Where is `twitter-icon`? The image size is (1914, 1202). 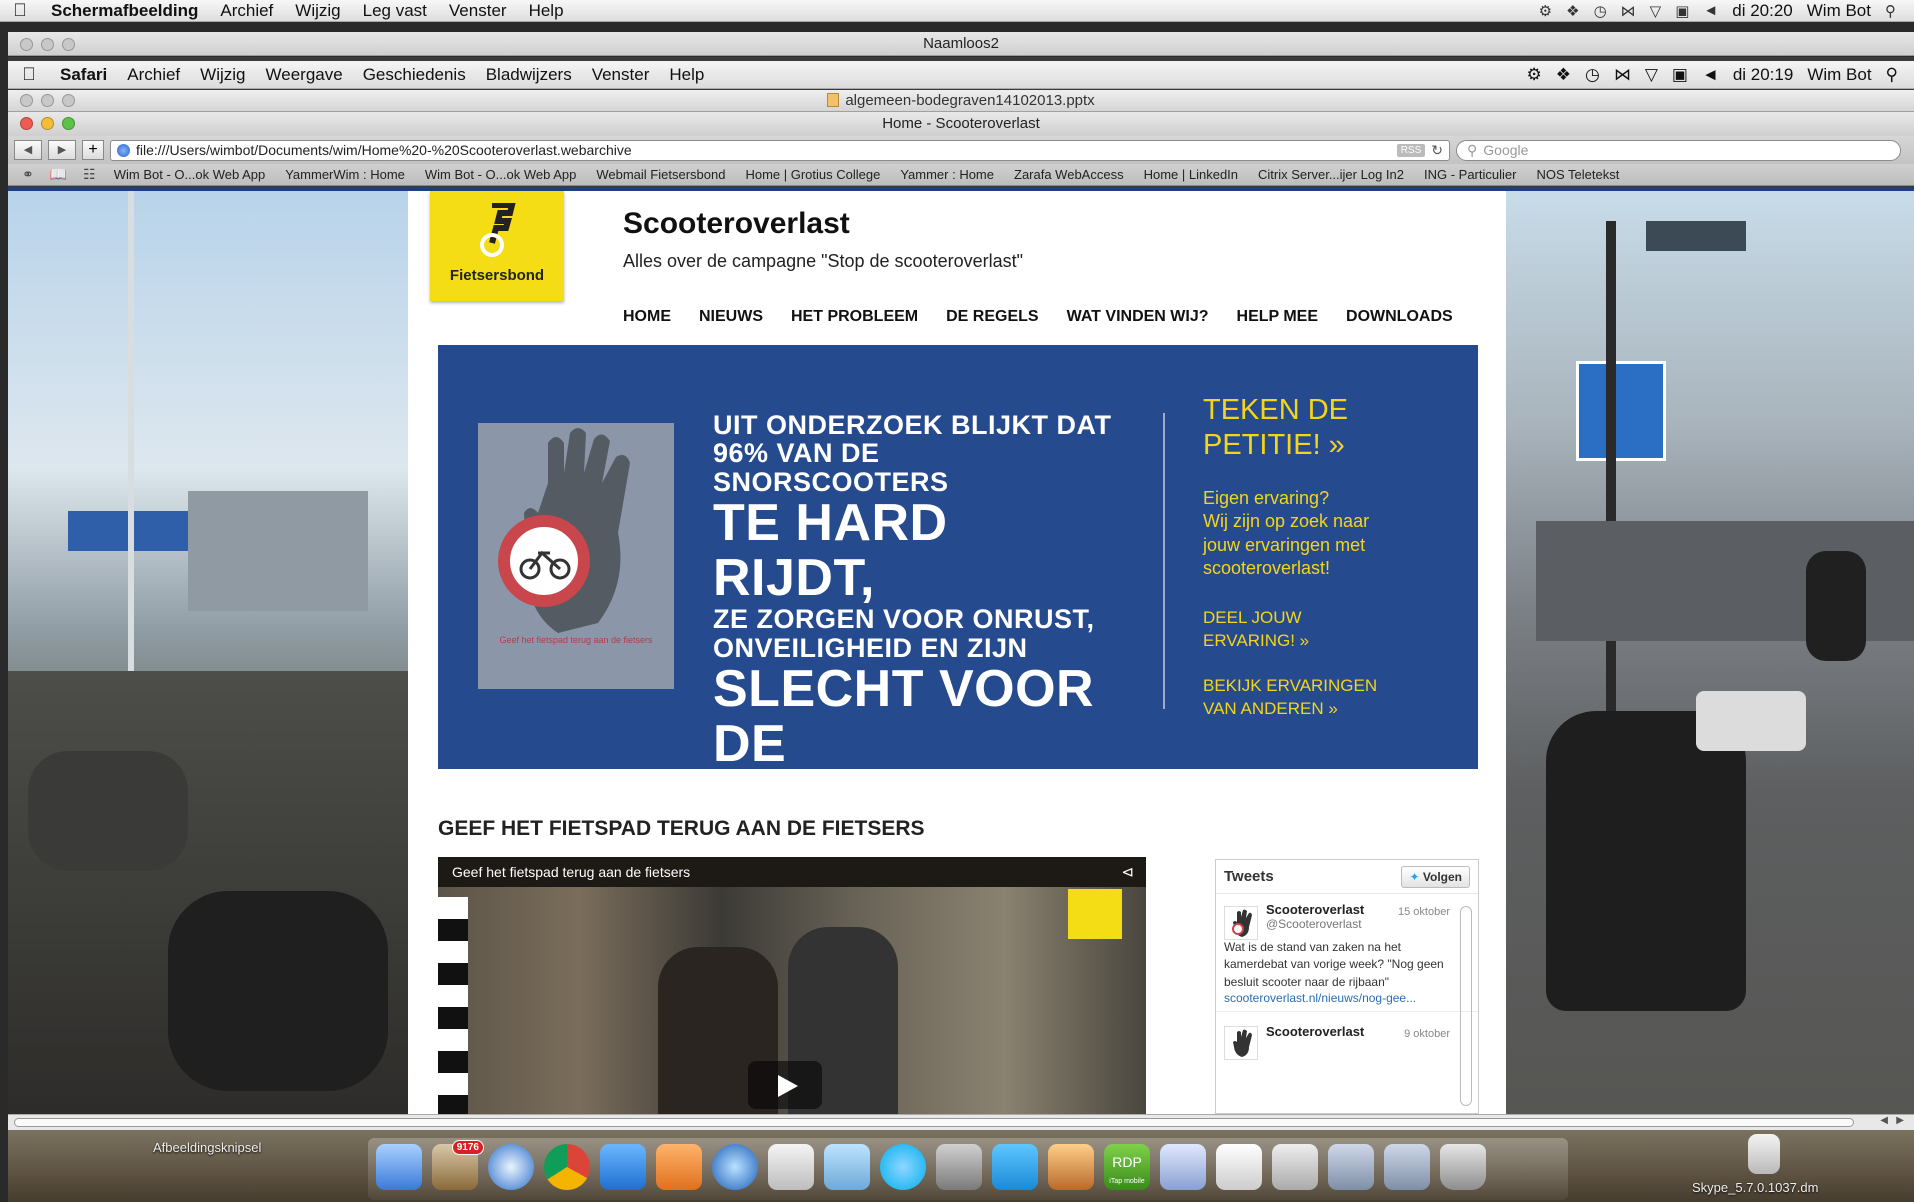
twitter-icon is located at coordinates (1015, 1167).